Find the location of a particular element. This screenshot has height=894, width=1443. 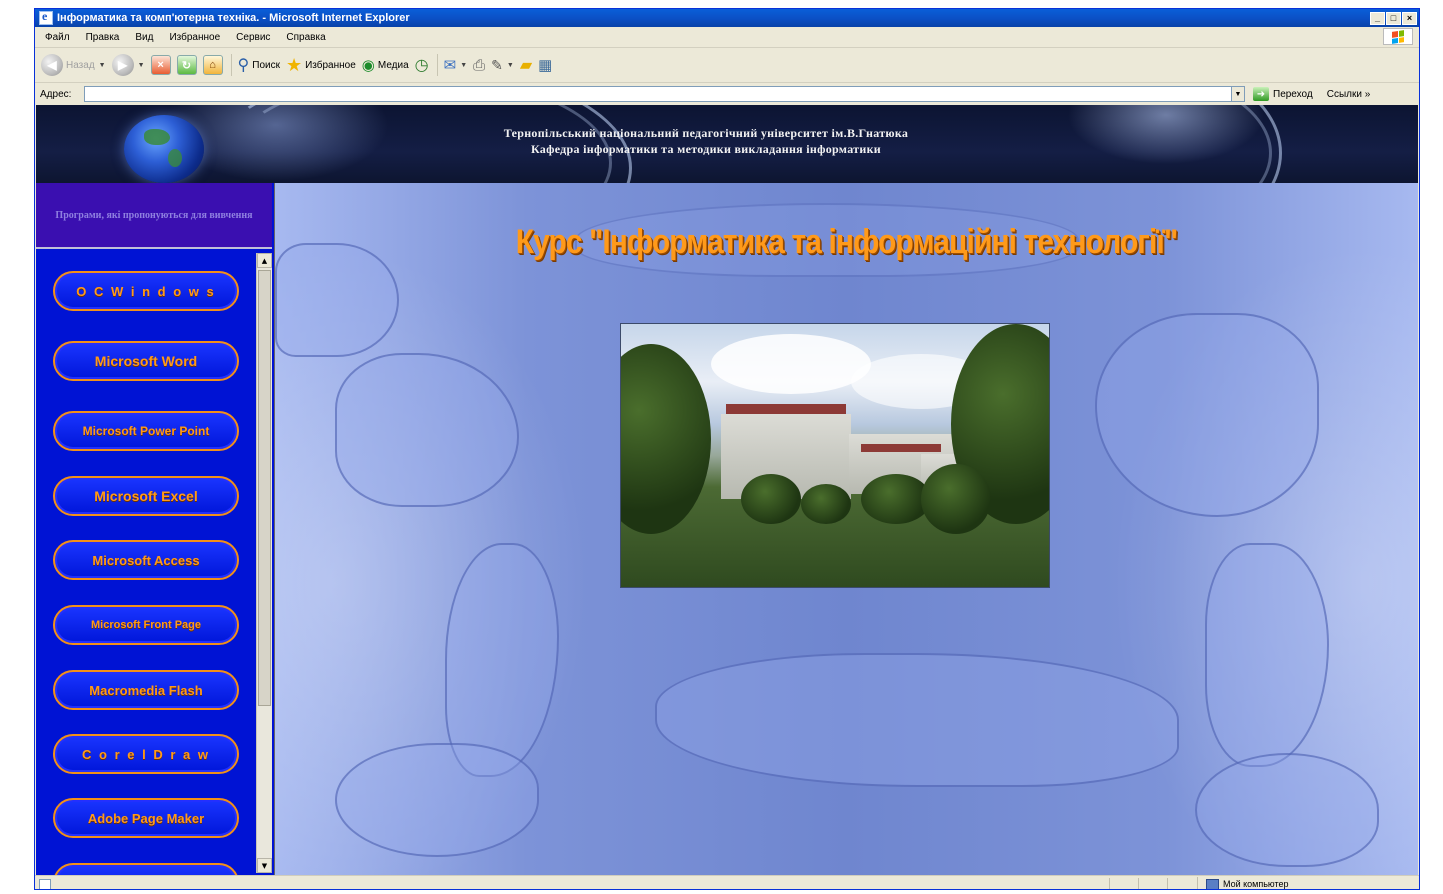

zone-label: Мой компьютер is located at coordinates (1256, 884).